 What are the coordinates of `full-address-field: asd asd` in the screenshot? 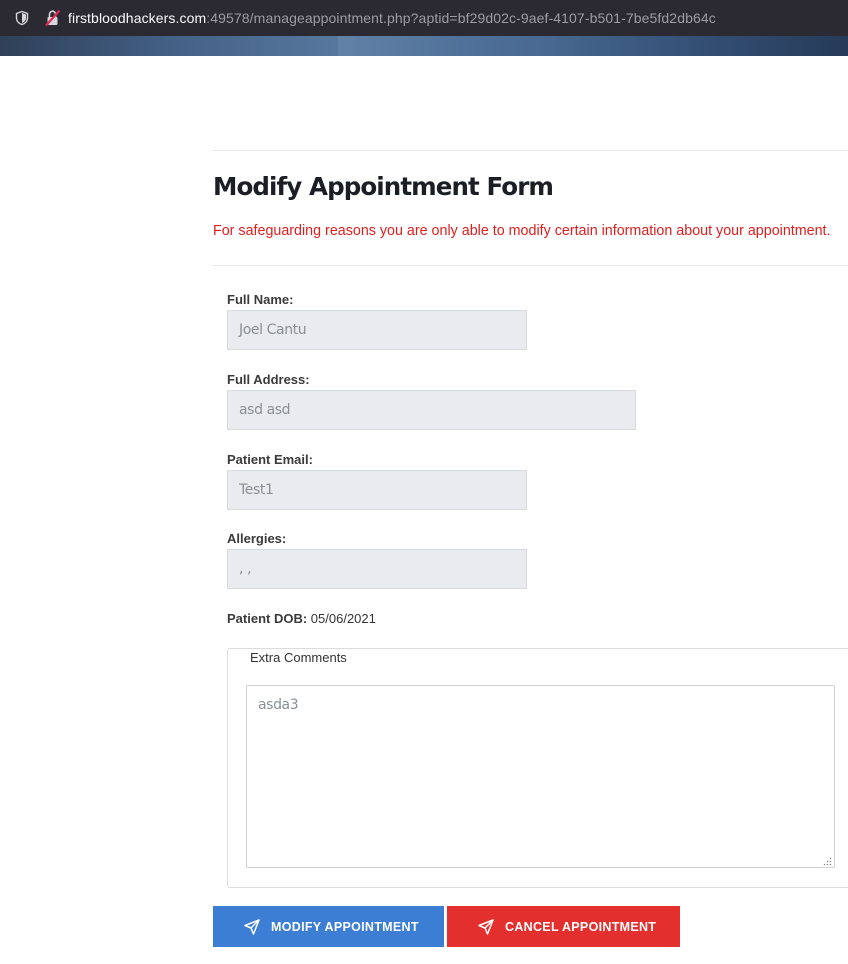 It's located at (431, 410).